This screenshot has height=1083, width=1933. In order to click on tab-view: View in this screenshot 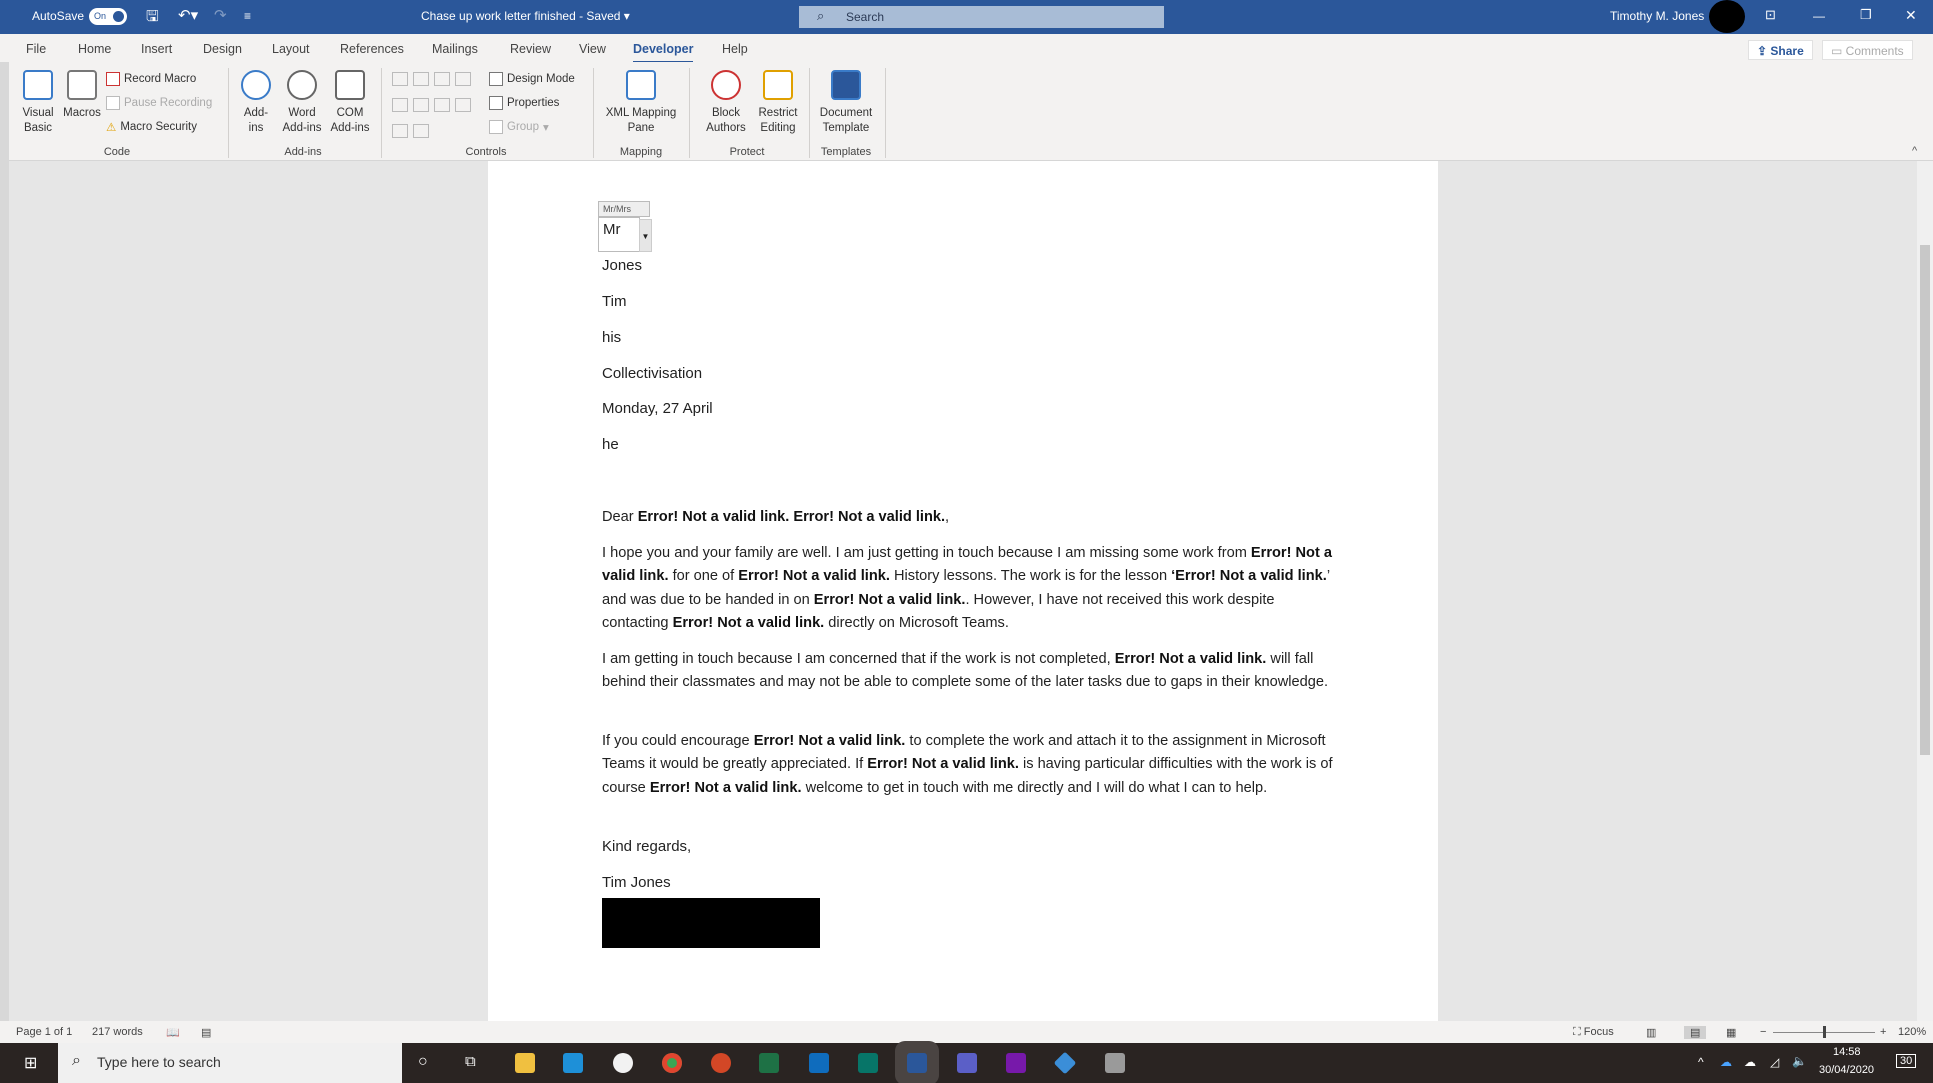, I will do `click(592, 49)`.